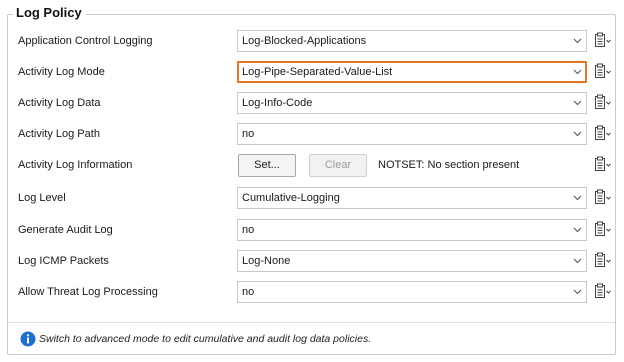  What do you see at coordinates (338, 165) in the screenshot?
I see `clear-button: Clear` at bounding box center [338, 165].